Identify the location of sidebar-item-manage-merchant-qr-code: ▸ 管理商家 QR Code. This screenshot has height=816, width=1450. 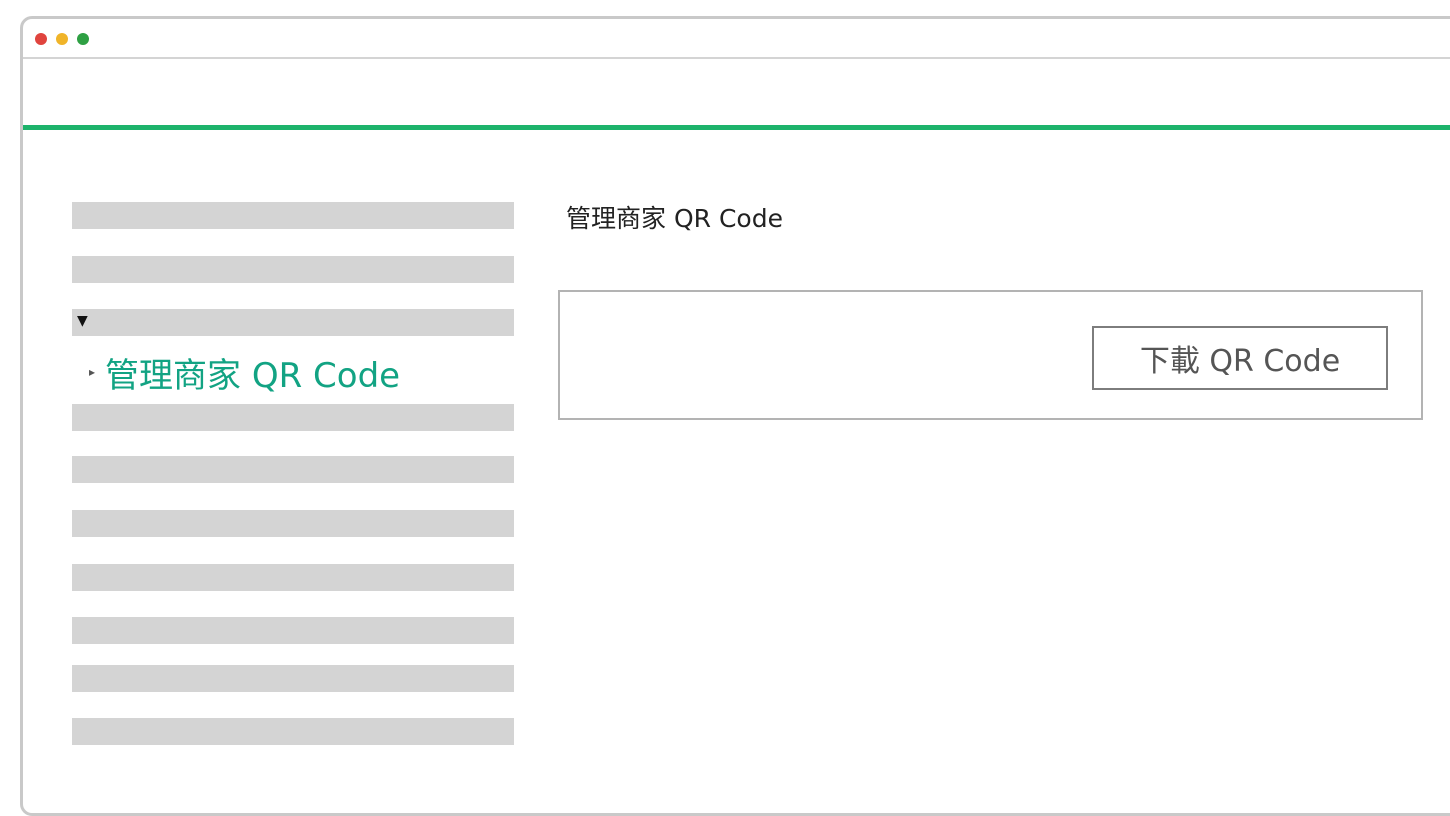
(244, 372).